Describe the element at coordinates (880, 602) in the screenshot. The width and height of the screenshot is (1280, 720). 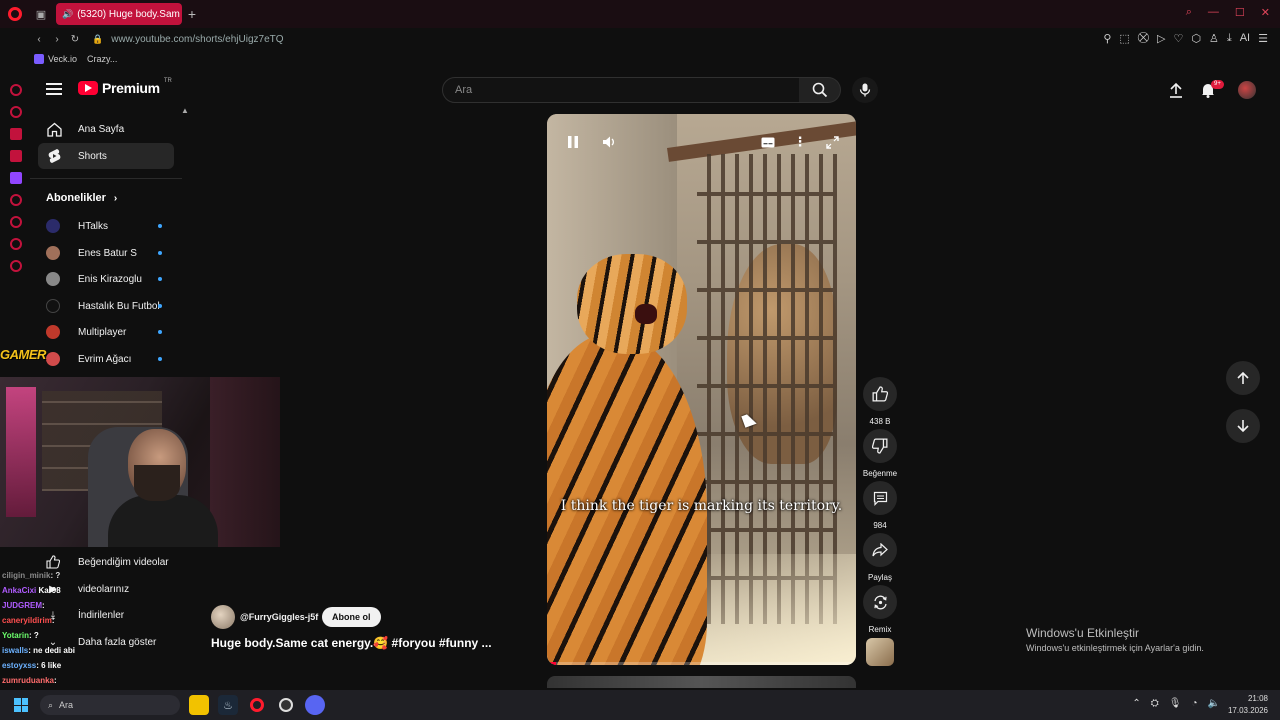
I see `remix-button` at that location.